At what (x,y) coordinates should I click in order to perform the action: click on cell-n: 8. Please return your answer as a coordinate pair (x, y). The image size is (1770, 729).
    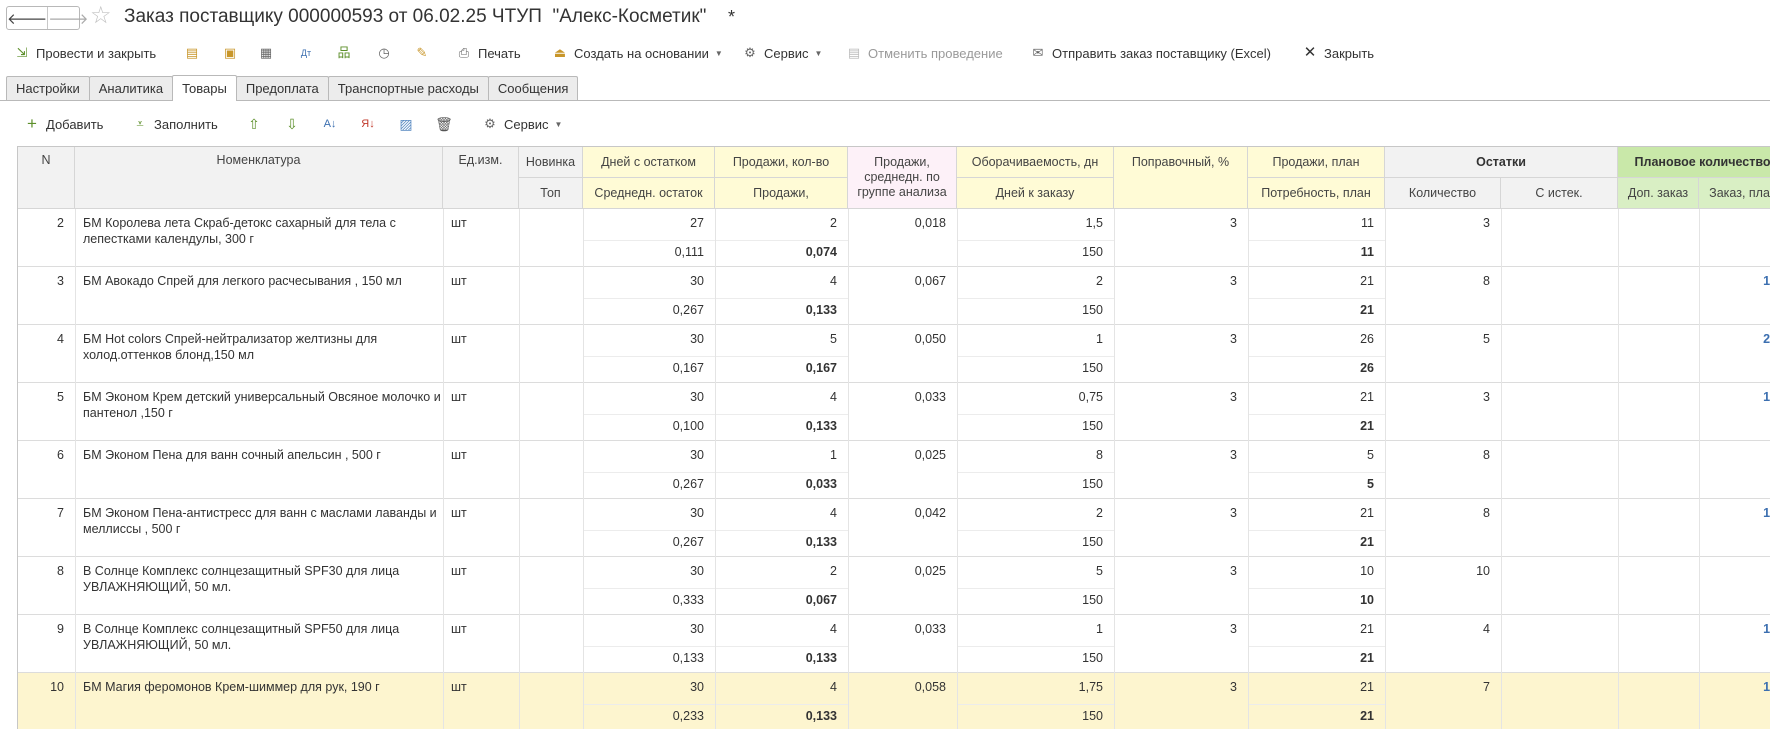
    Looking at the image, I should click on (46, 587).